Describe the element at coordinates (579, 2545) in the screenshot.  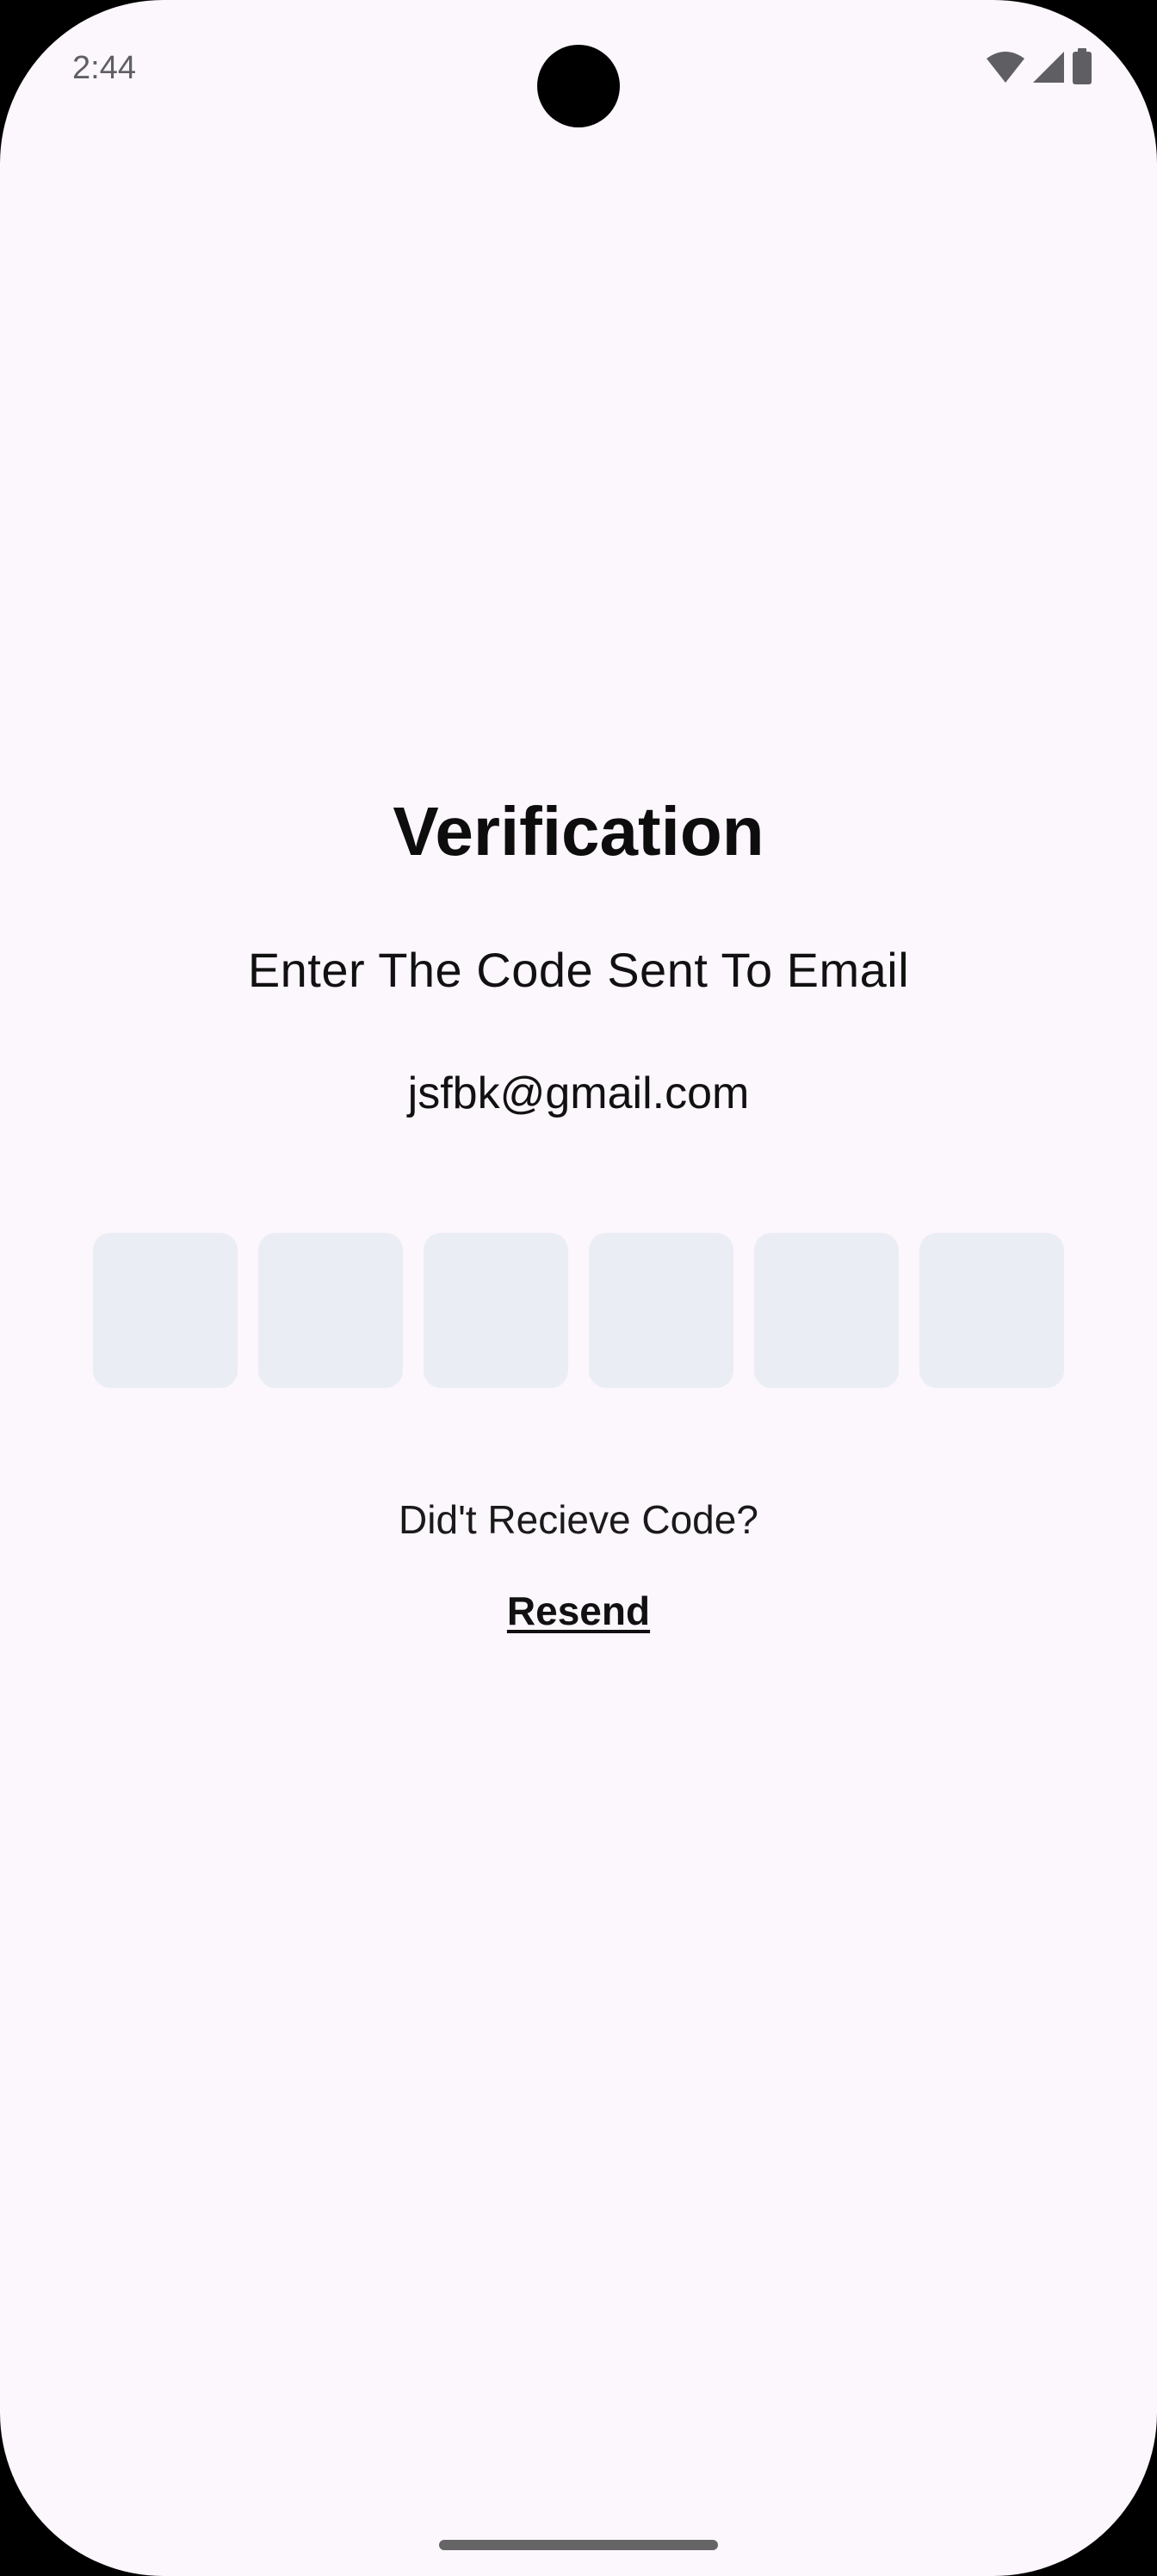
I see `home-indicator` at that location.